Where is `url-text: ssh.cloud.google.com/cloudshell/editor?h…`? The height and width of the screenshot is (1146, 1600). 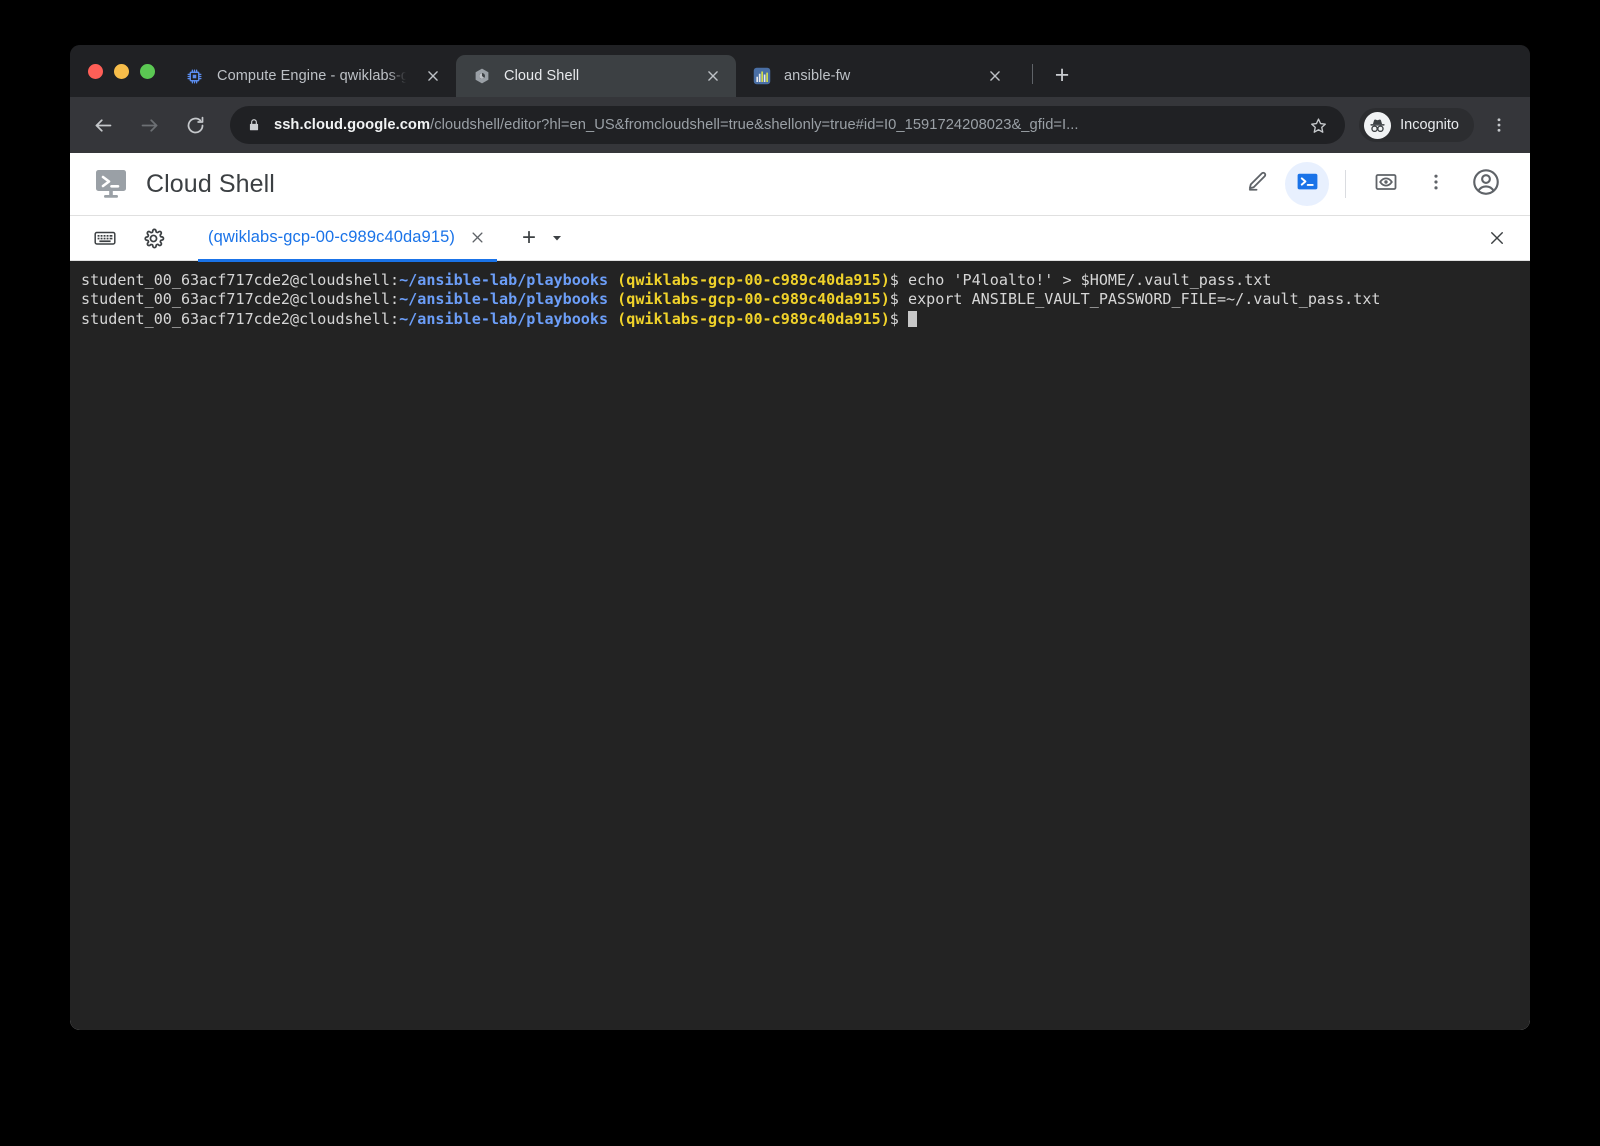 url-text: ssh.cloud.google.com/cloudshell/editor?h… is located at coordinates (785, 125).